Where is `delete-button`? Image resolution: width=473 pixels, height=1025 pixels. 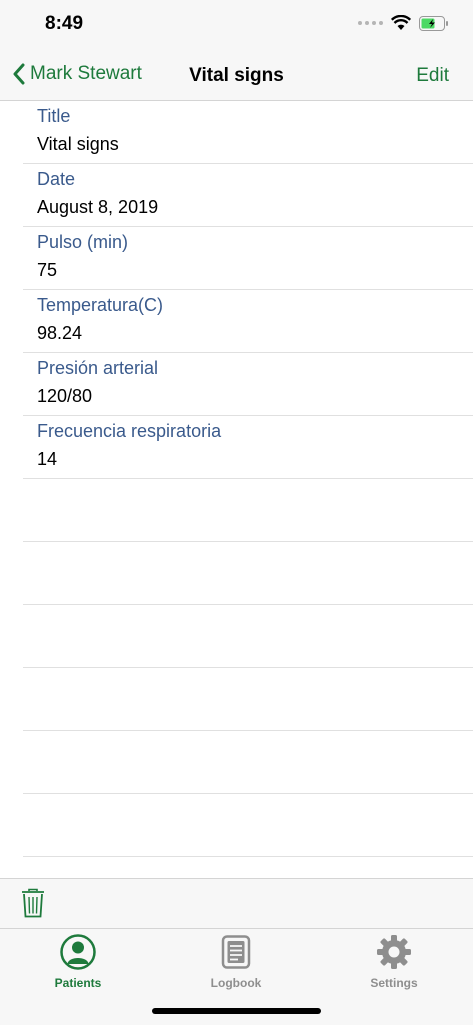 delete-button is located at coordinates (33, 905).